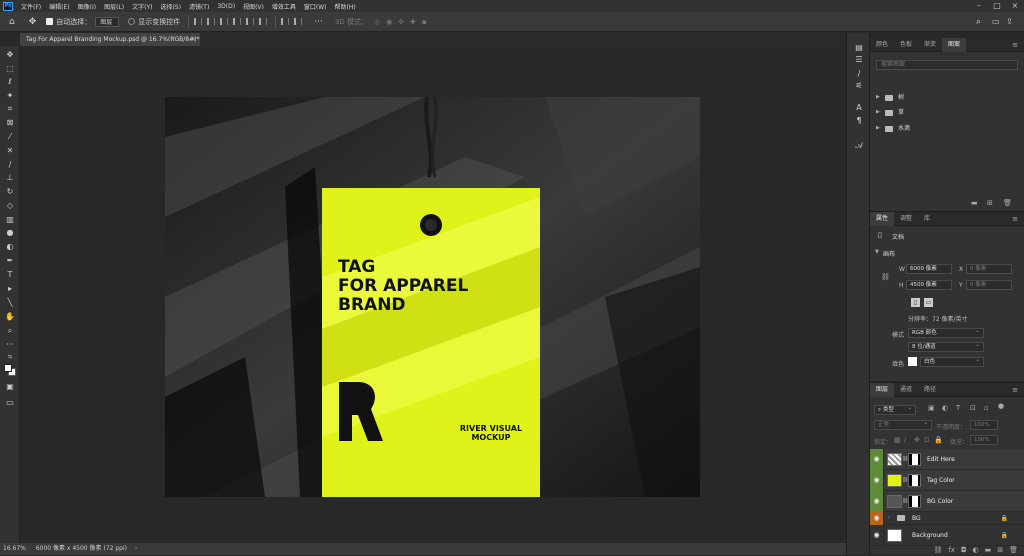  What do you see at coordinates (859, 146) in the screenshot?
I see `glyphs-icon: 𝒜` at bounding box center [859, 146].